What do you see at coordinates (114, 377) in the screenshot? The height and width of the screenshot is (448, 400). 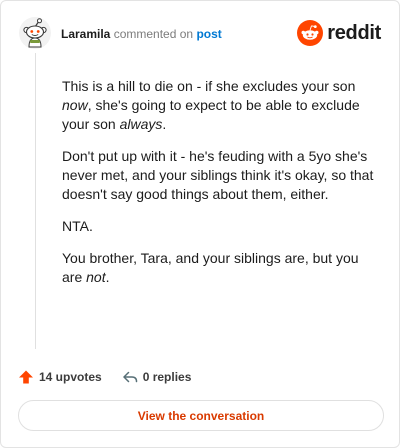 I see `comment-footer: 14 upvotes 0 replies` at bounding box center [114, 377].